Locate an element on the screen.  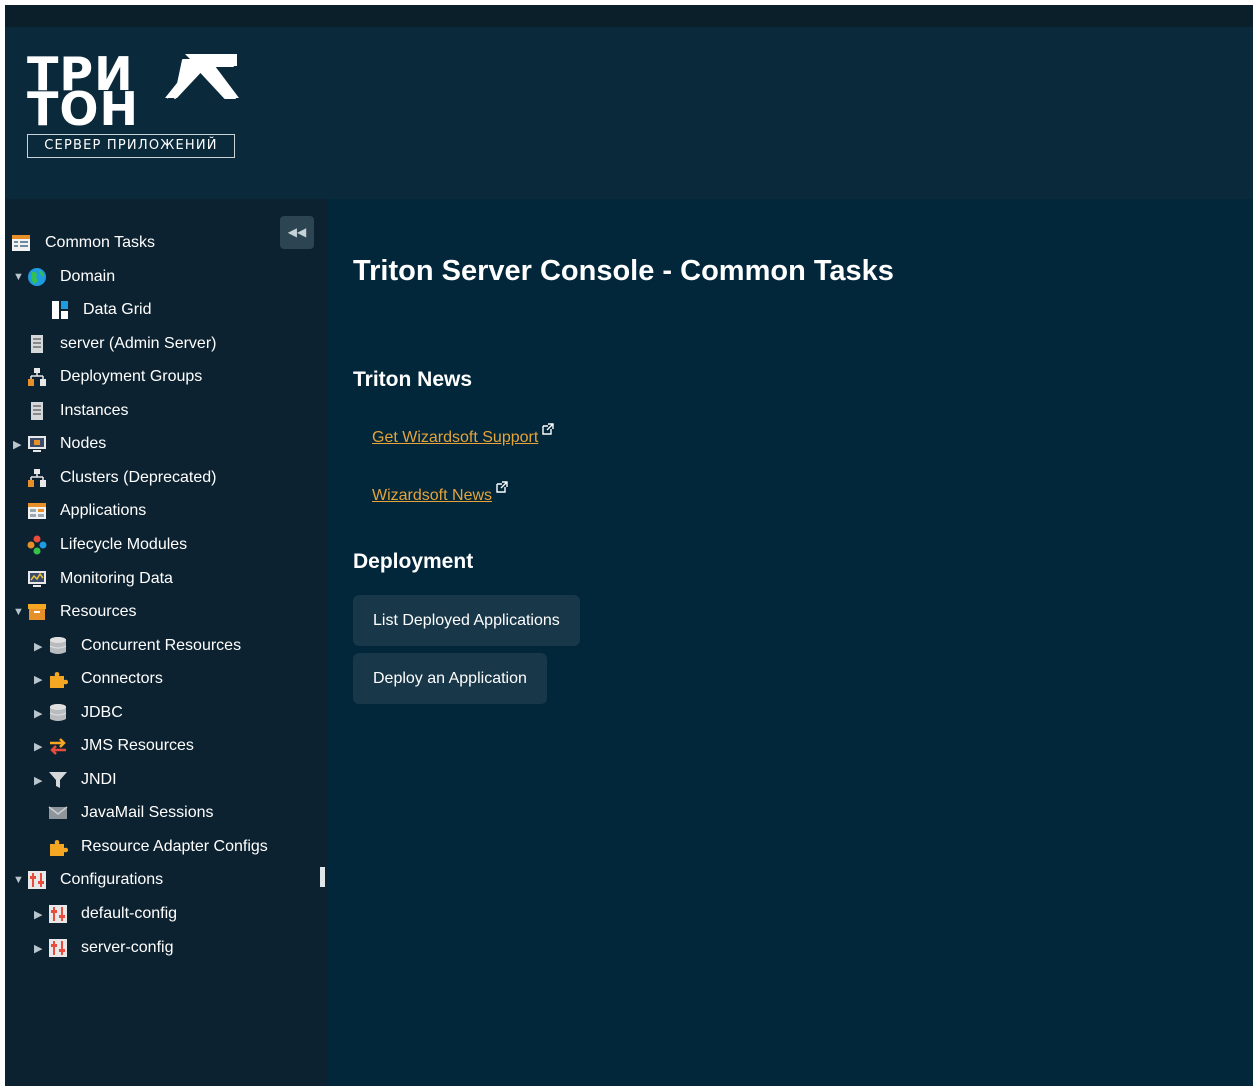
sidebar-item-label: Connectors is located at coordinates (122, 678).